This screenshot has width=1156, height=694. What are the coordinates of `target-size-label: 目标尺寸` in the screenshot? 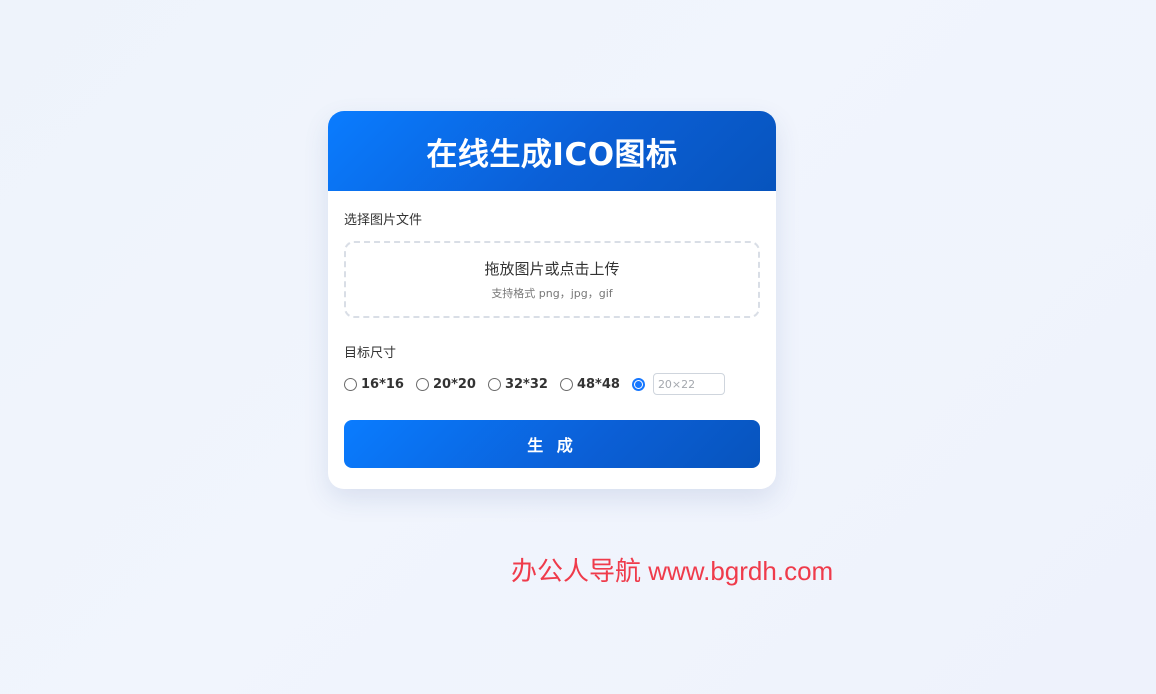 It's located at (370, 353).